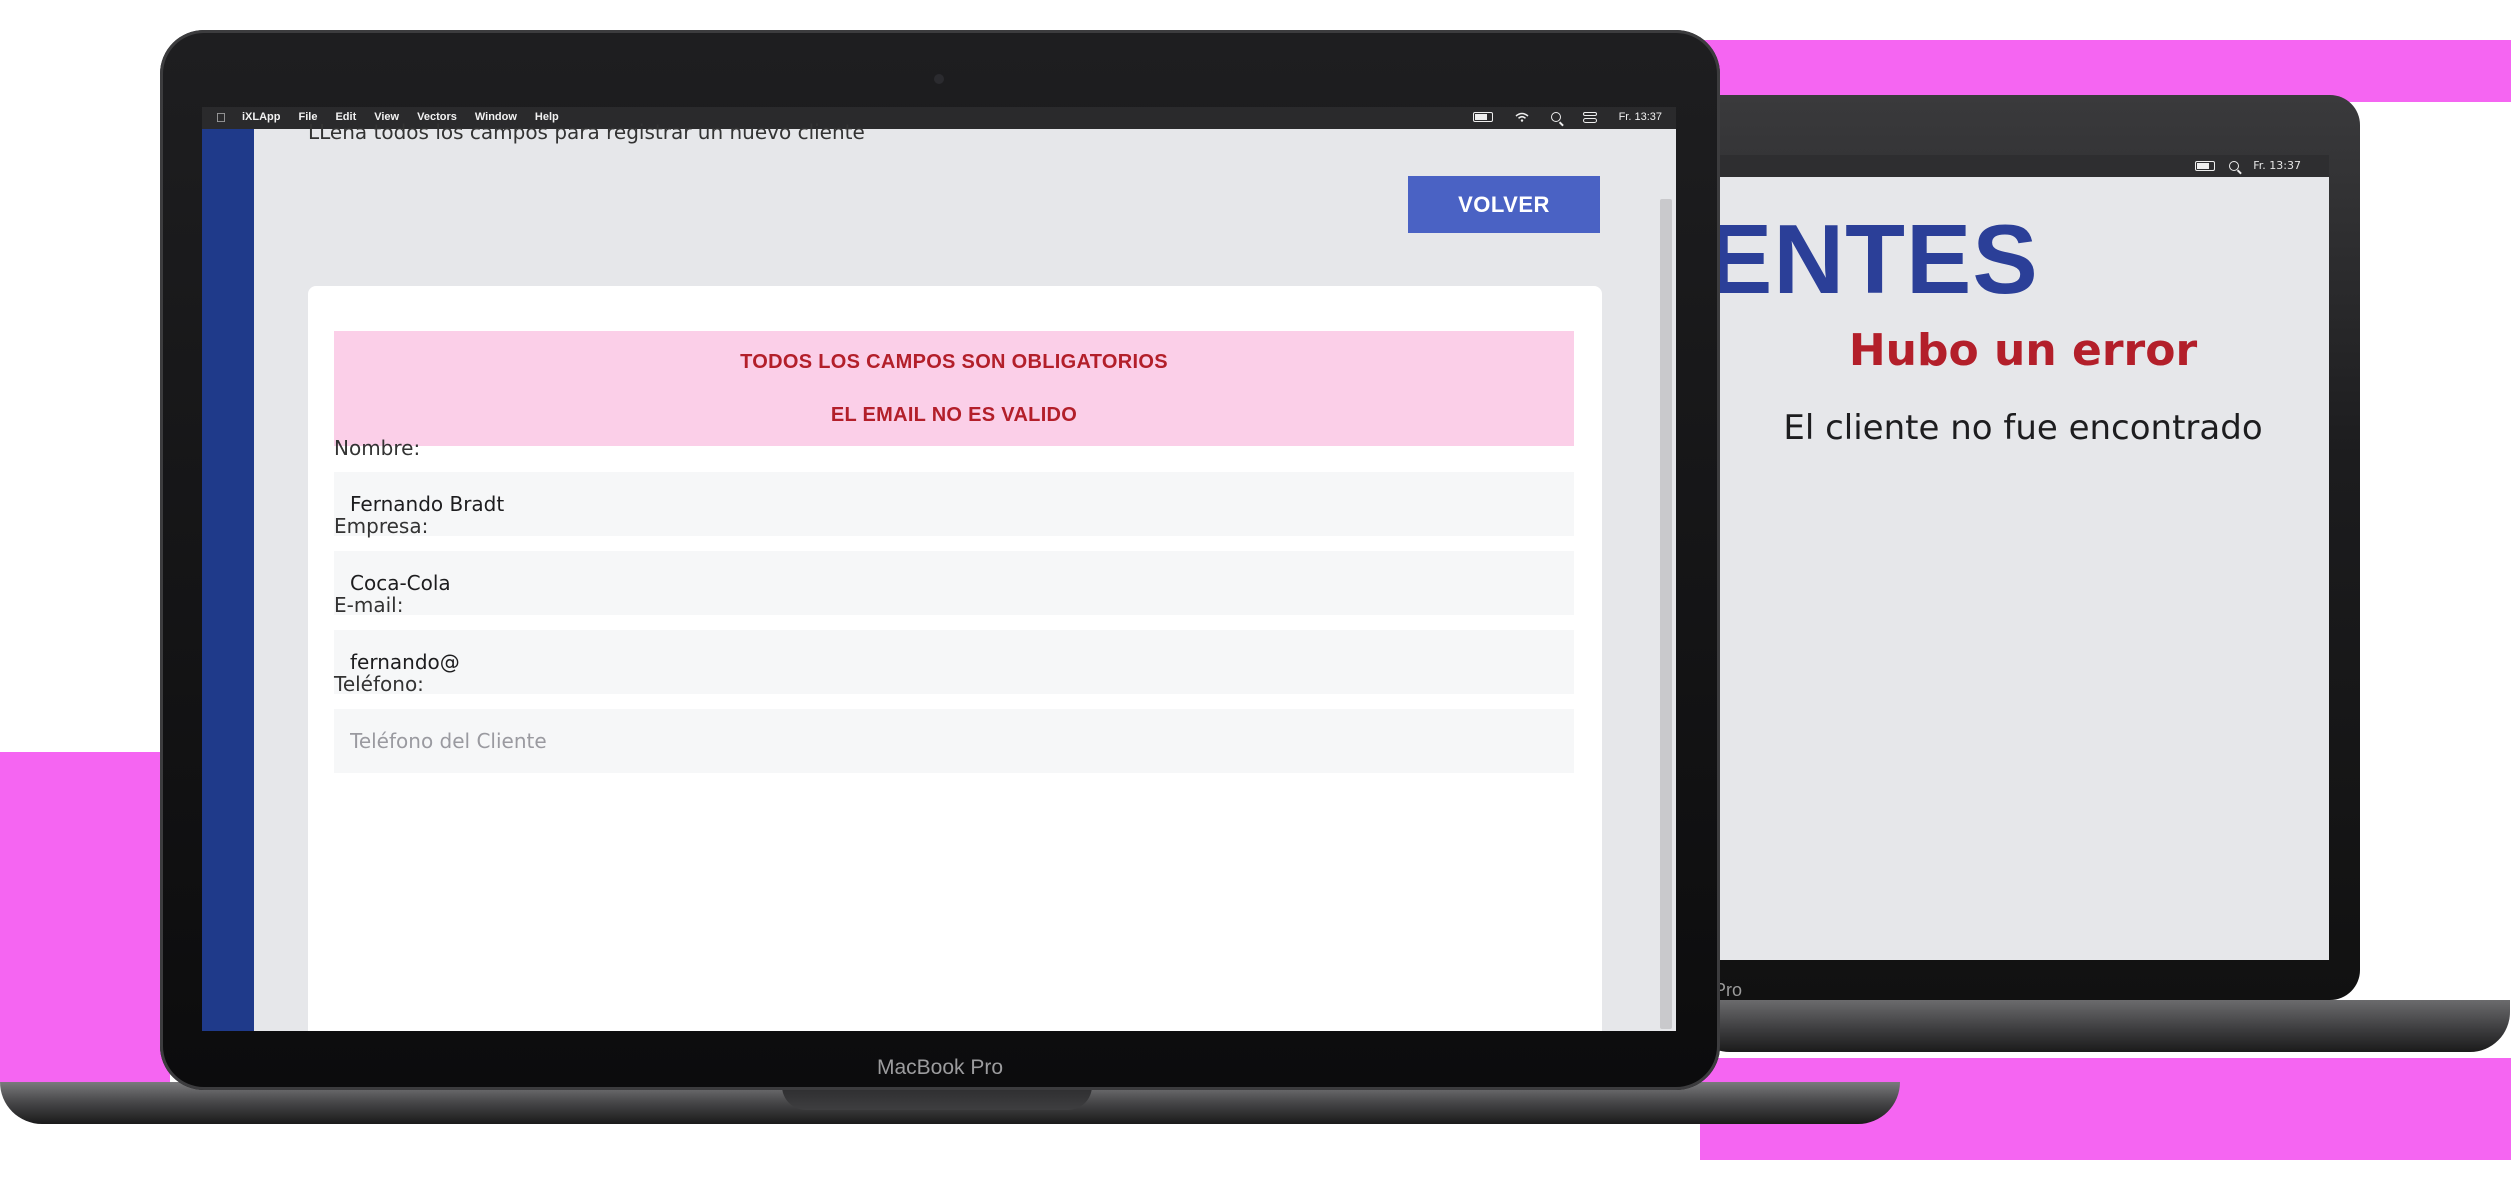  Describe the element at coordinates (1878, 259) in the screenshot. I see `page-title: ENTES` at that location.